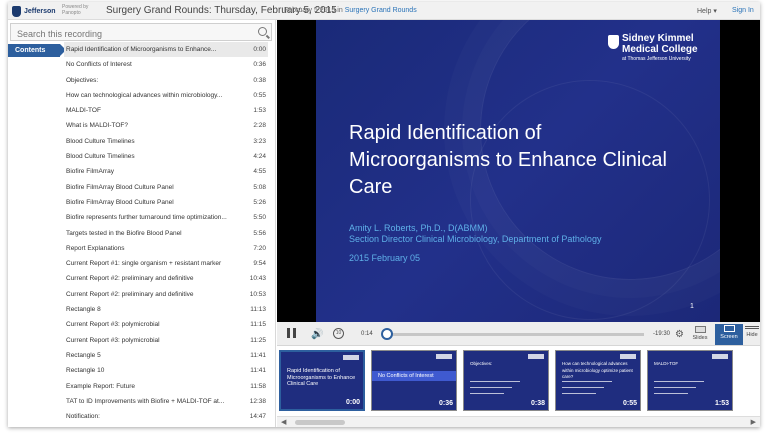 This screenshot has height=439, width=768. Describe the element at coordinates (262, 31) in the screenshot. I see `search-icon` at that location.